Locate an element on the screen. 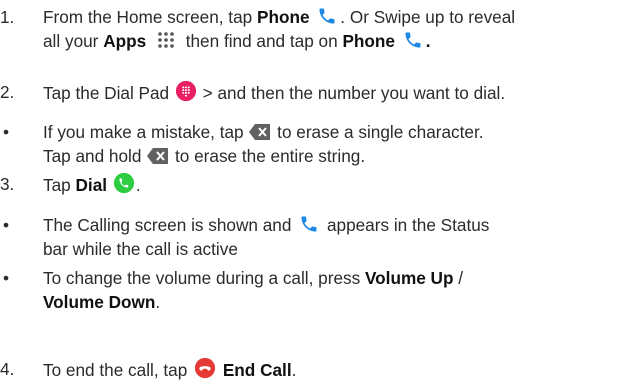 The width and height of the screenshot is (641, 387). bold-term-volume-down: Volume Down is located at coordinates (99, 302).